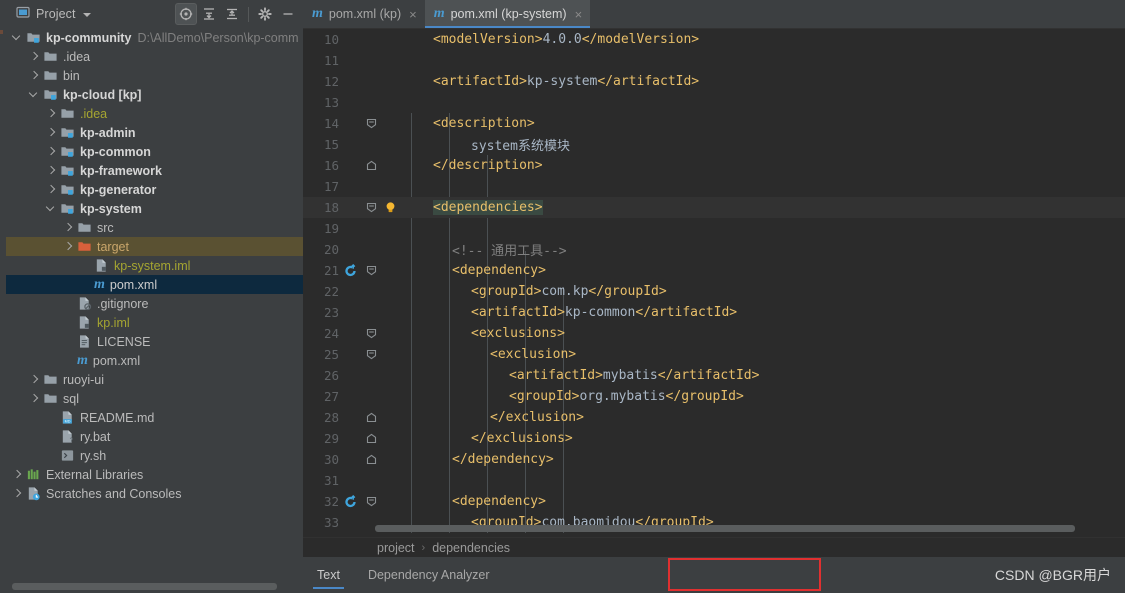 The image size is (1125, 593). I want to click on collapse-all-icon, so click(232, 14).